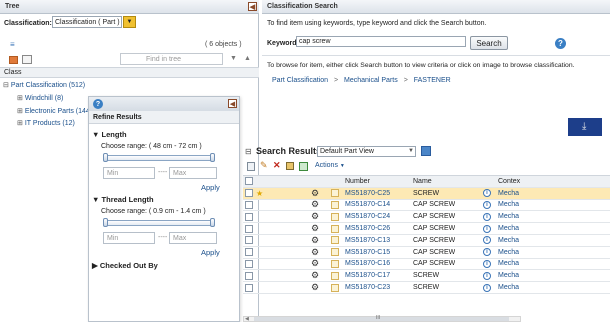  I want to click on length-max-input: Max, so click(193, 173).